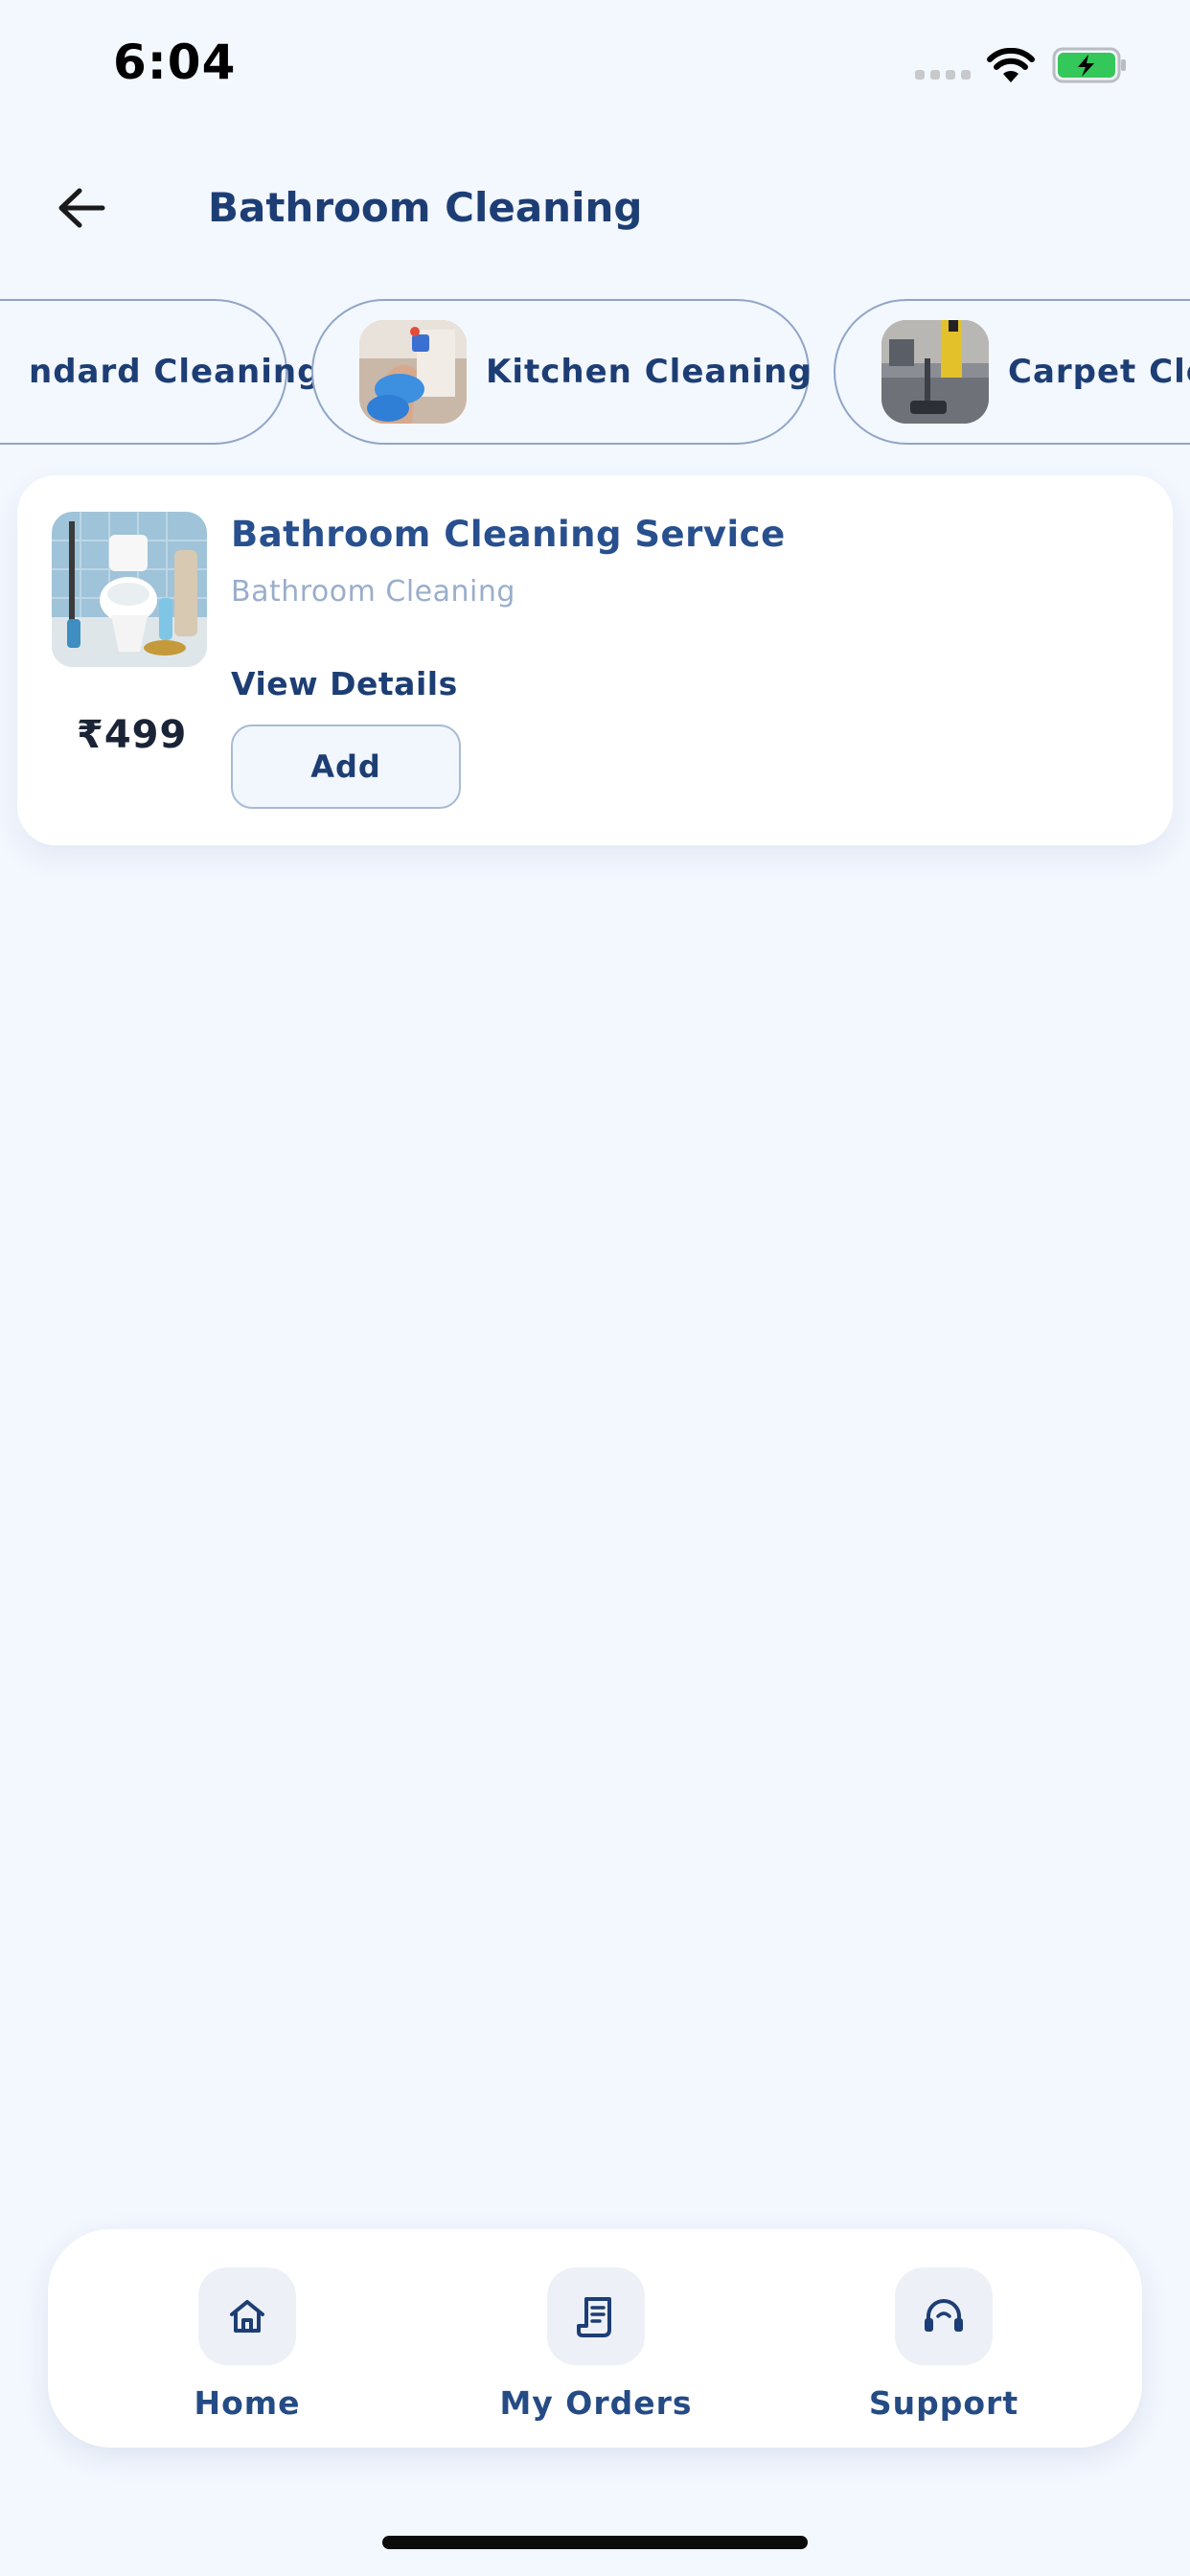 The image size is (1190, 2576). I want to click on home-icon, so click(247, 2316).